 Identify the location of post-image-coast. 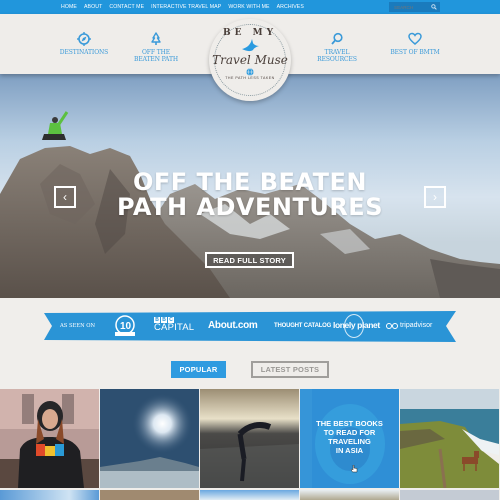
(449, 438).